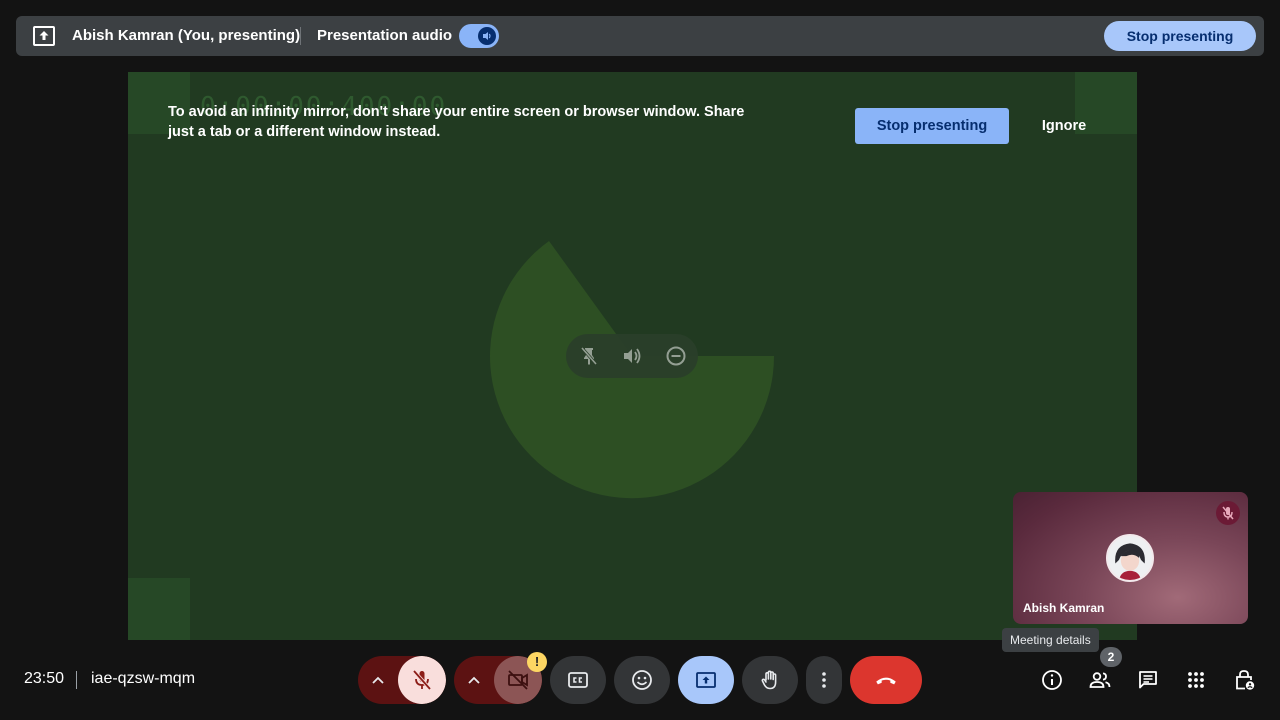  I want to click on closed-captions-icon, so click(578, 680).